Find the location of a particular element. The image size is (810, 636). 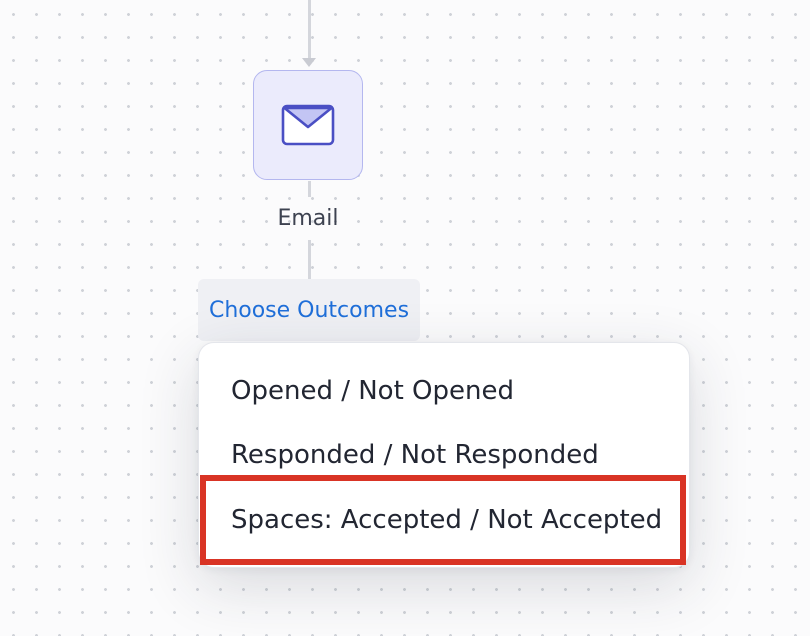

email-node-label: Email is located at coordinates (308, 218).